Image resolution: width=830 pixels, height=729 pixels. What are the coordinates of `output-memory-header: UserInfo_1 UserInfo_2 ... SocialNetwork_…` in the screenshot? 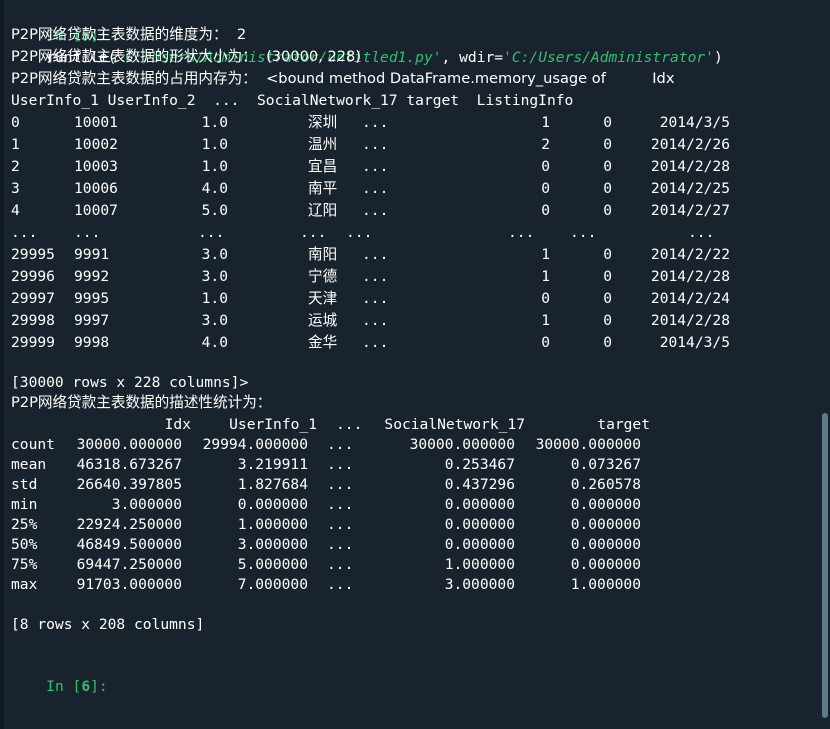 It's located at (292, 100).